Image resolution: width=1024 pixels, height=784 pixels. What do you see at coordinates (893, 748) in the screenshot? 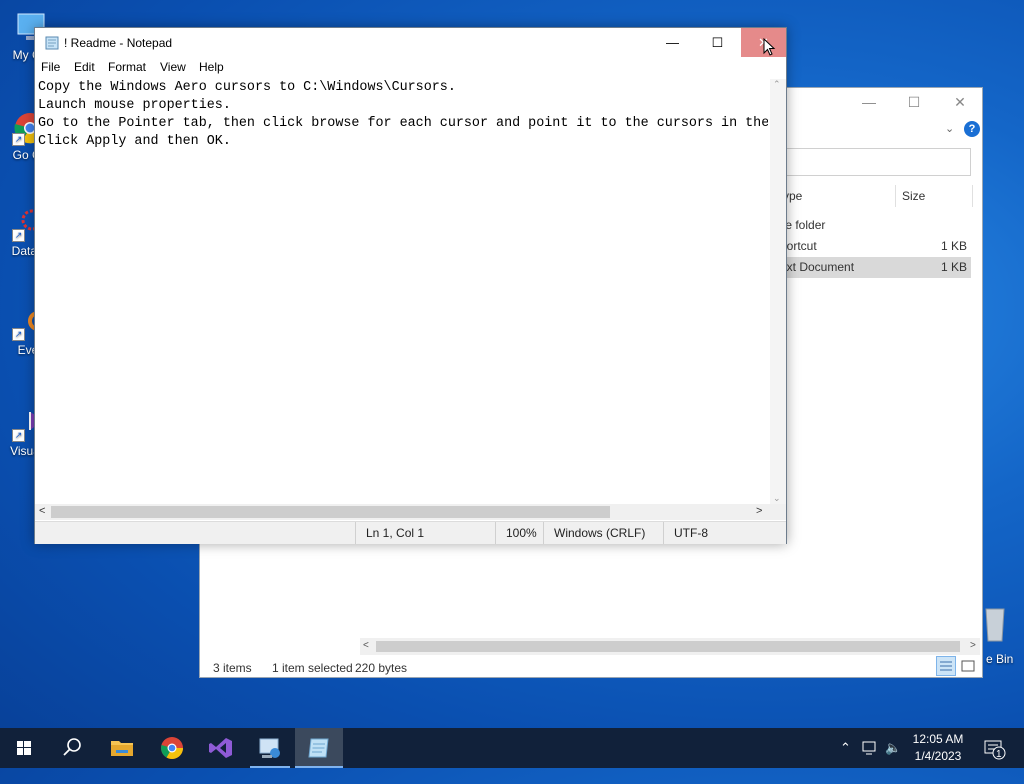
I see `volume-icon: 🔈` at bounding box center [893, 748].